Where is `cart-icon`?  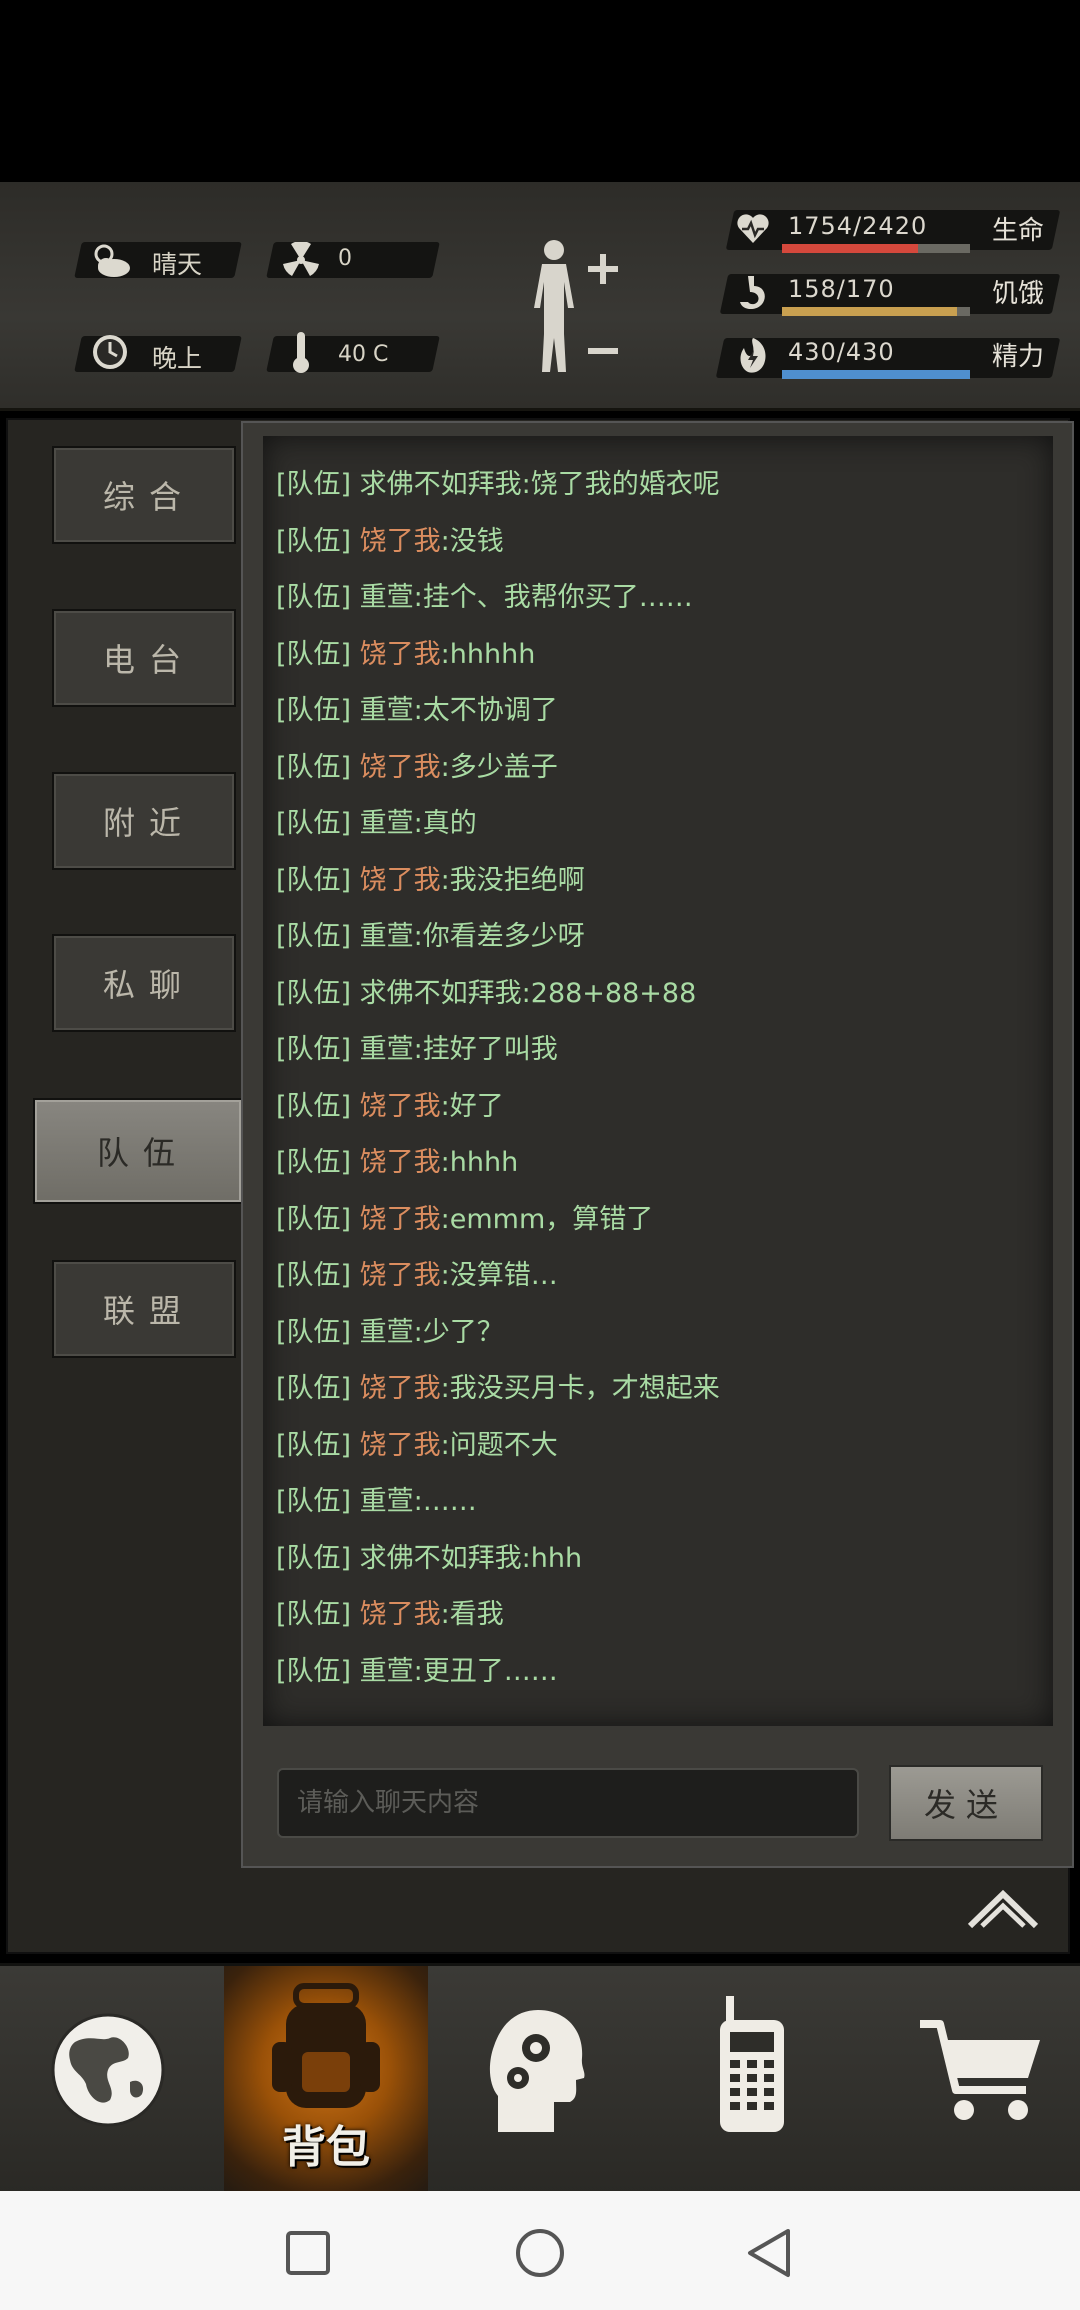 cart-icon is located at coordinates (980, 2070).